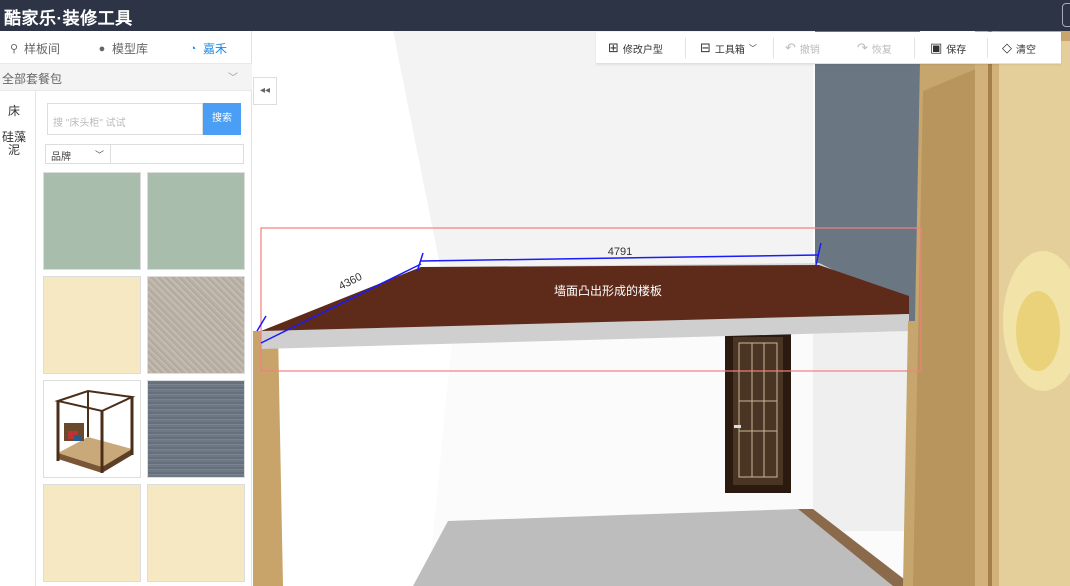  What do you see at coordinates (535, 15) in the screenshot?
I see `title-bar: 酷家乐·装修工具` at bounding box center [535, 15].